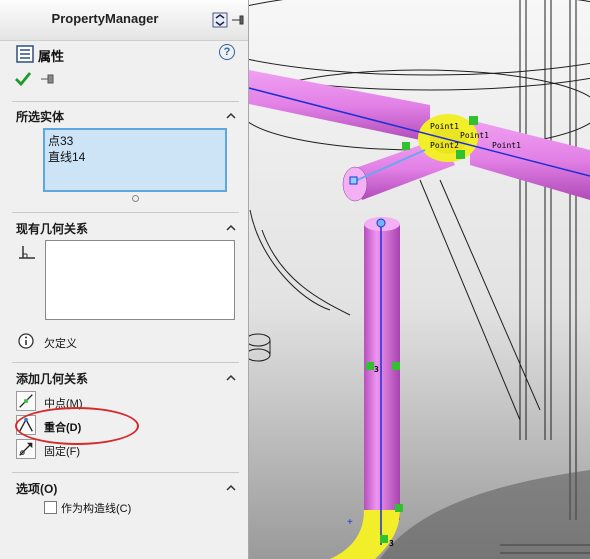 Image resolution: width=590 pixels, height=559 pixels. Describe the element at coordinates (27, 252) in the screenshot. I see `relations-icon` at that location.